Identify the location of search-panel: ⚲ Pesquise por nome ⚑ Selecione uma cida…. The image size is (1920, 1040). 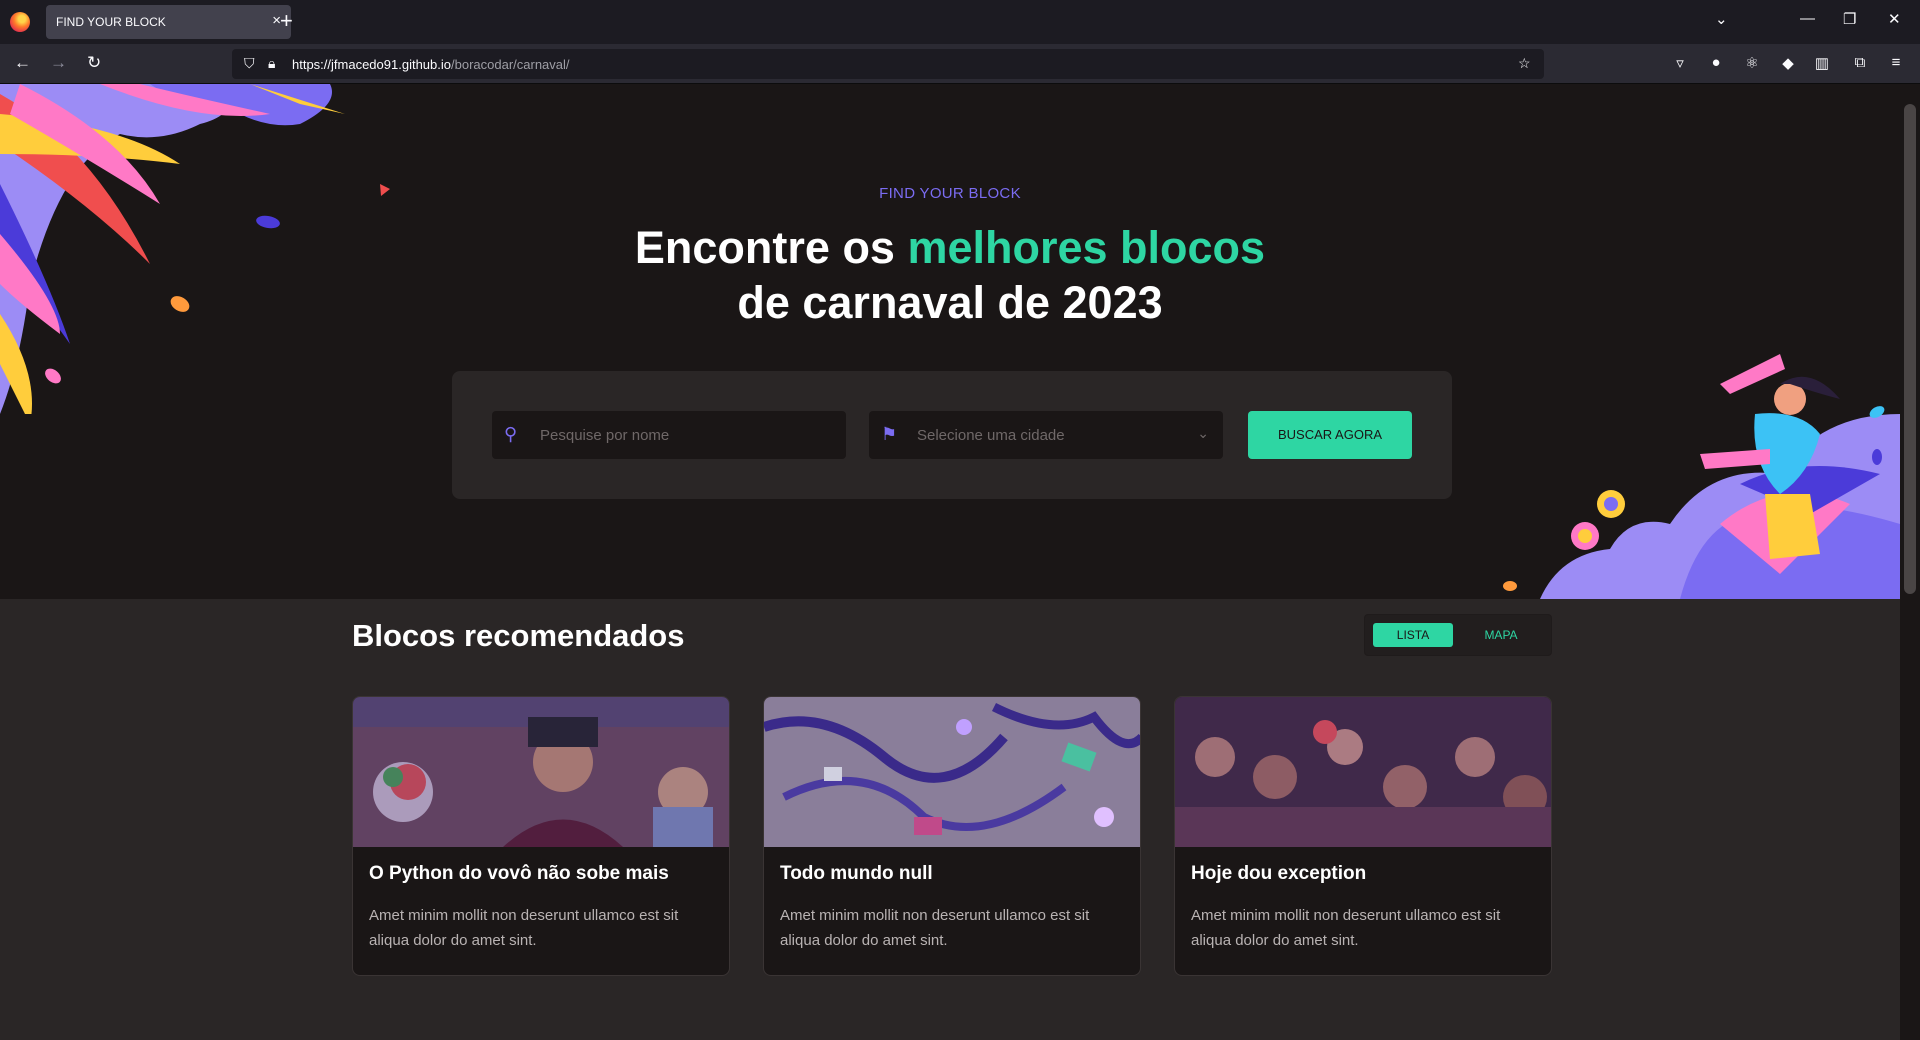
(952, 435).